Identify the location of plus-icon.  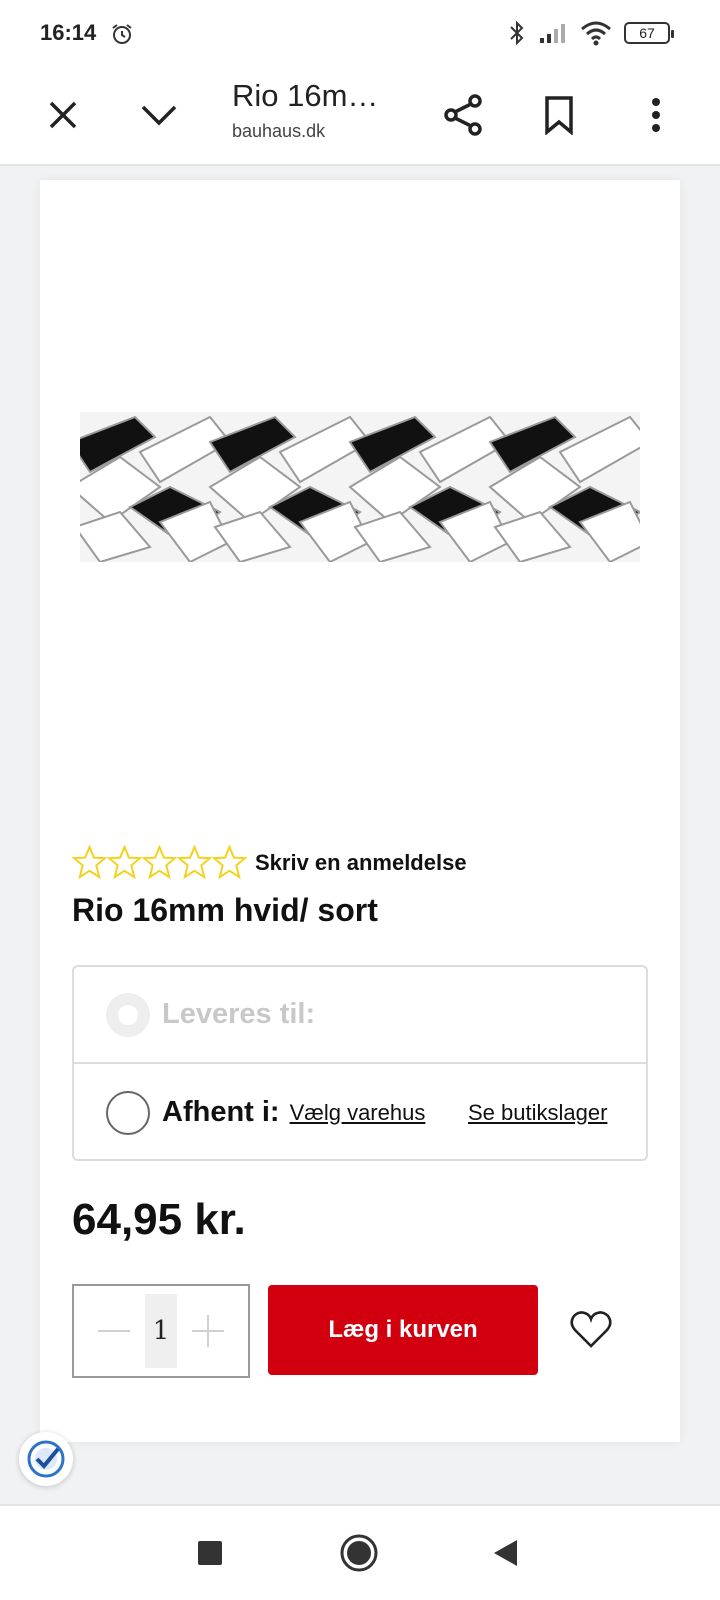
(208, 1331).